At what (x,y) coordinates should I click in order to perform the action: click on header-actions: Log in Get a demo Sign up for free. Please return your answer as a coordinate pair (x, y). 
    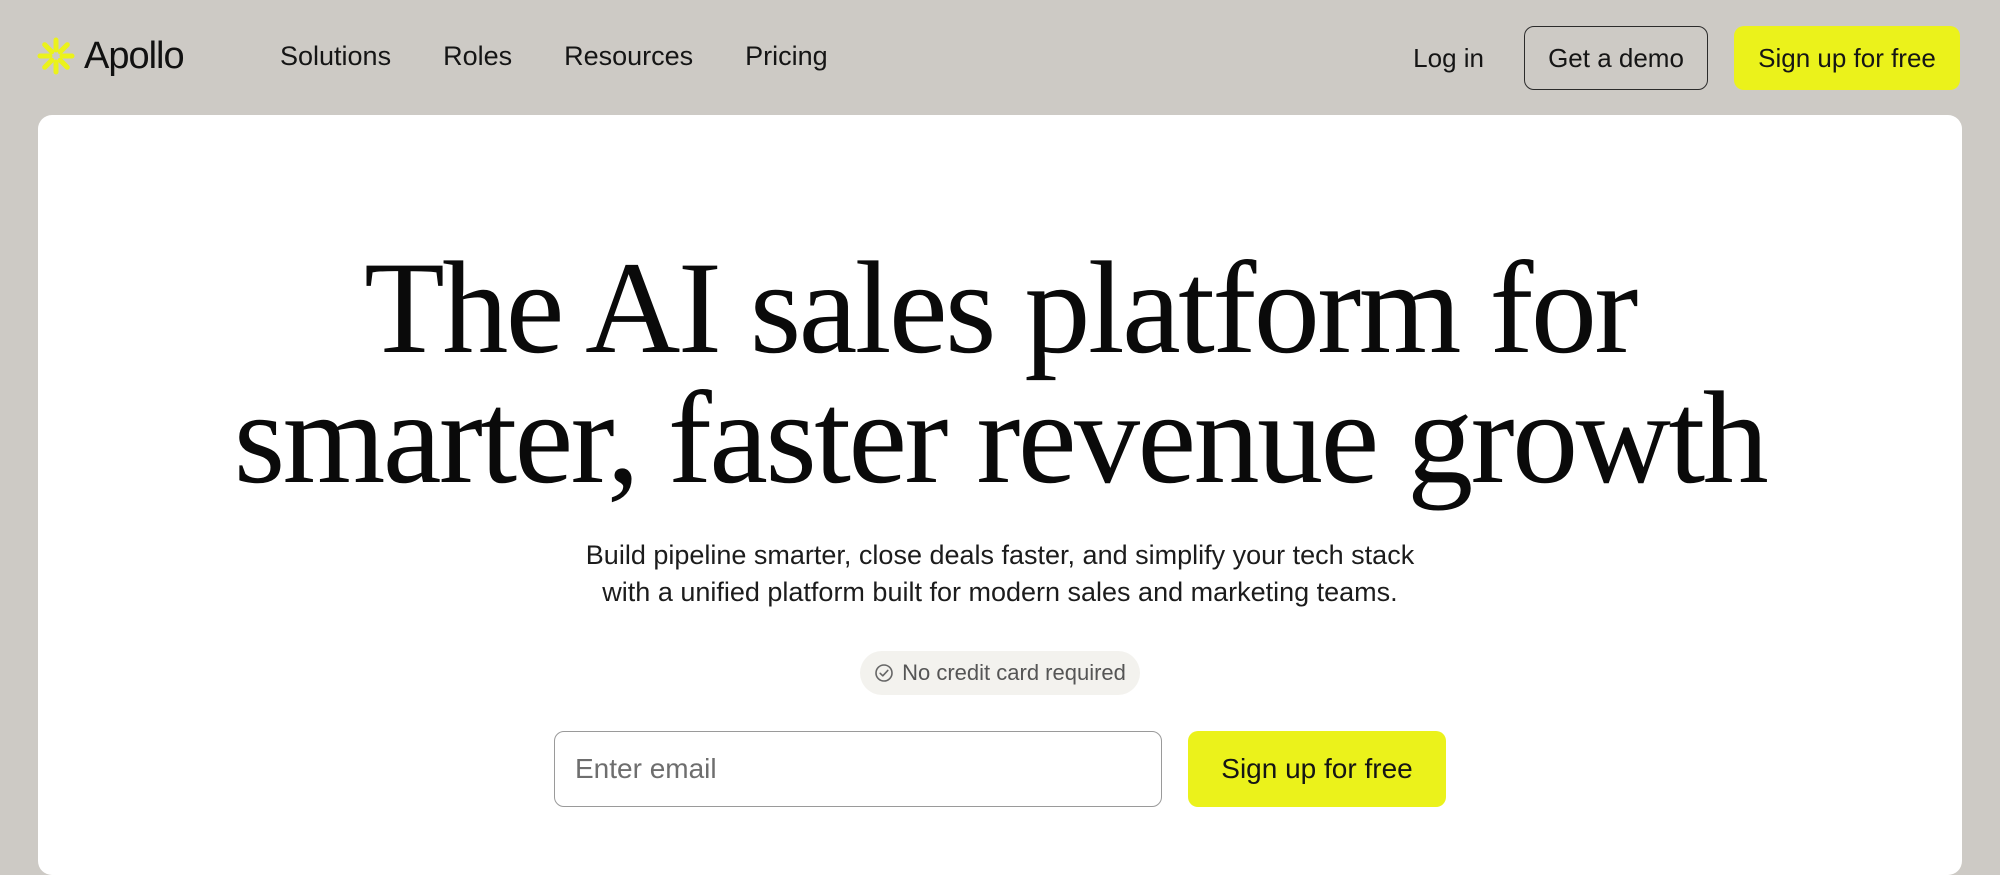
    Looking at the image, I should click on (1686, 58).